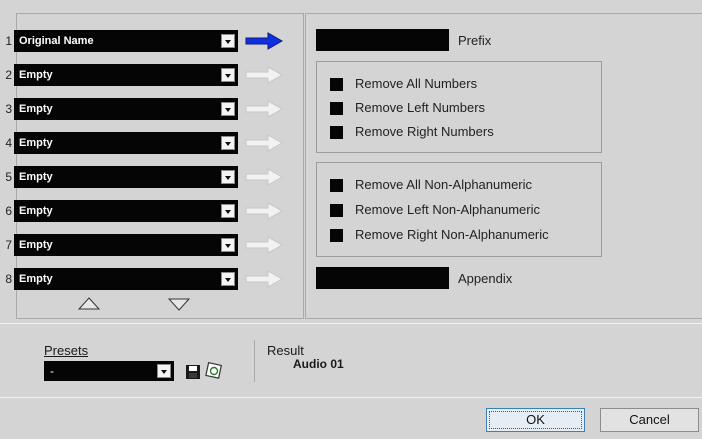 The width and height of the screenshot is (702, 439). I want to click on presets-label: Presets, so click(66, 350).